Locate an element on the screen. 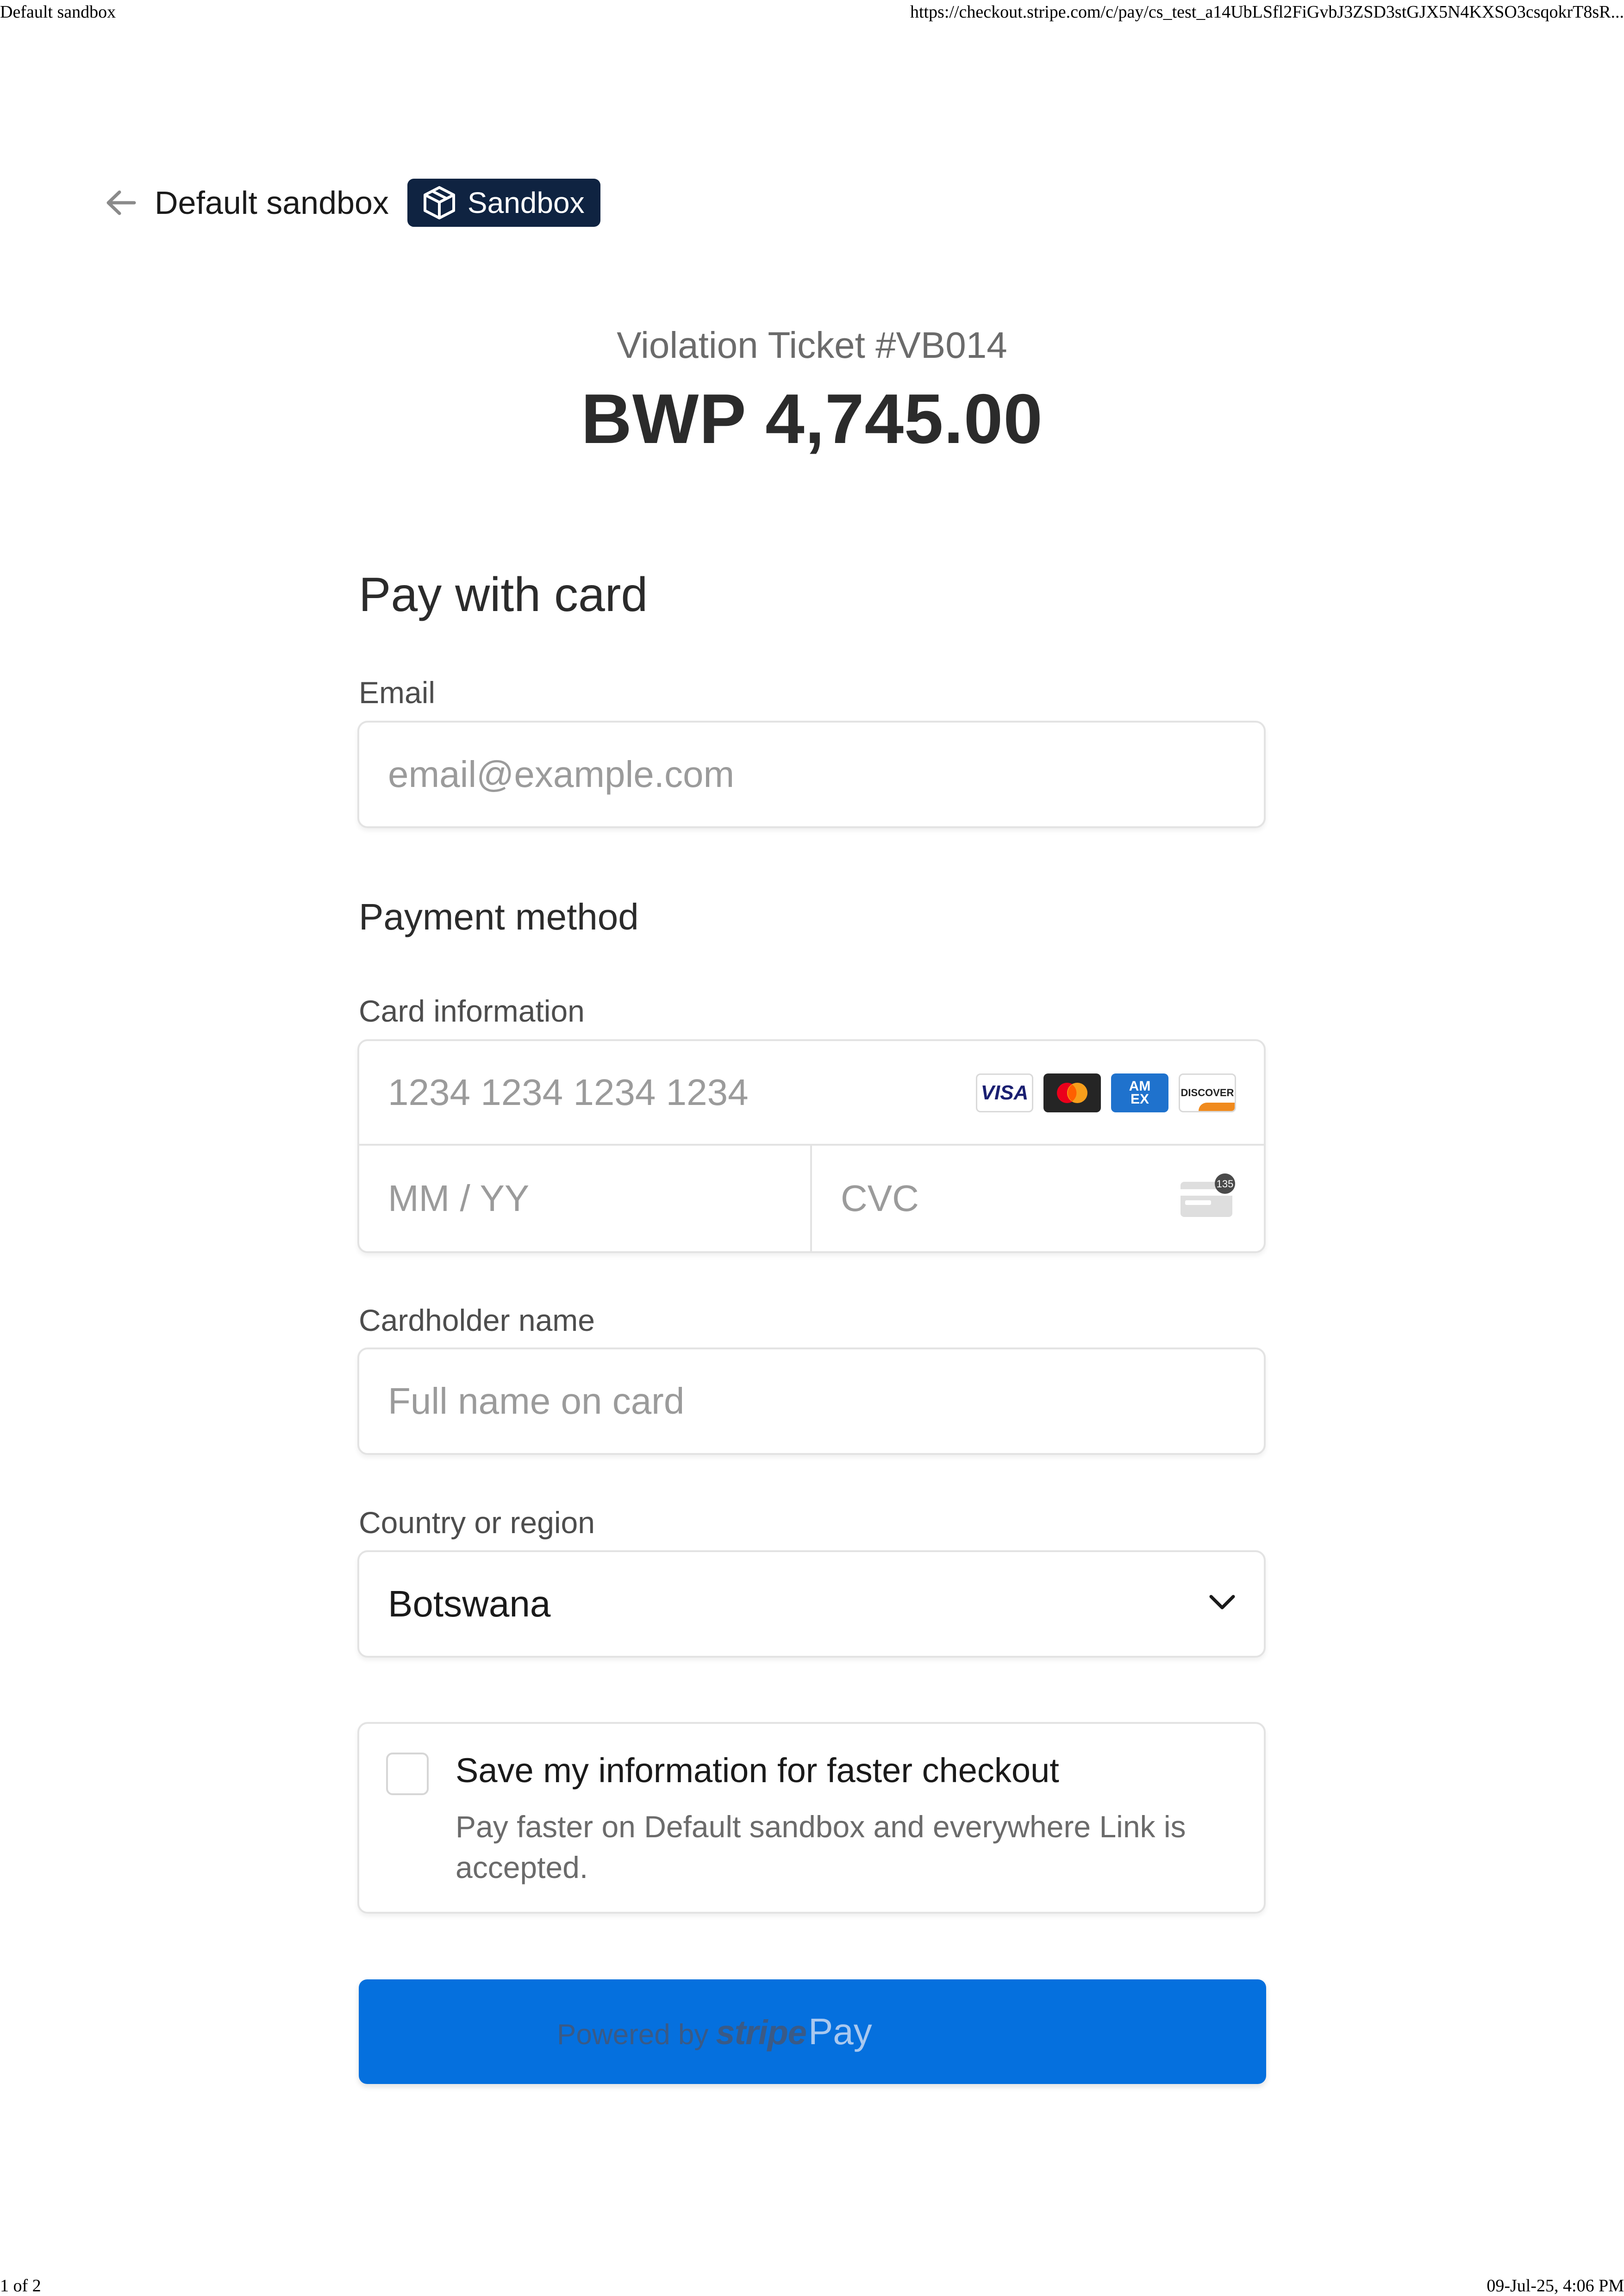  save-info-title: Save my information for faster checkout is located at coordinates (757, 1770).